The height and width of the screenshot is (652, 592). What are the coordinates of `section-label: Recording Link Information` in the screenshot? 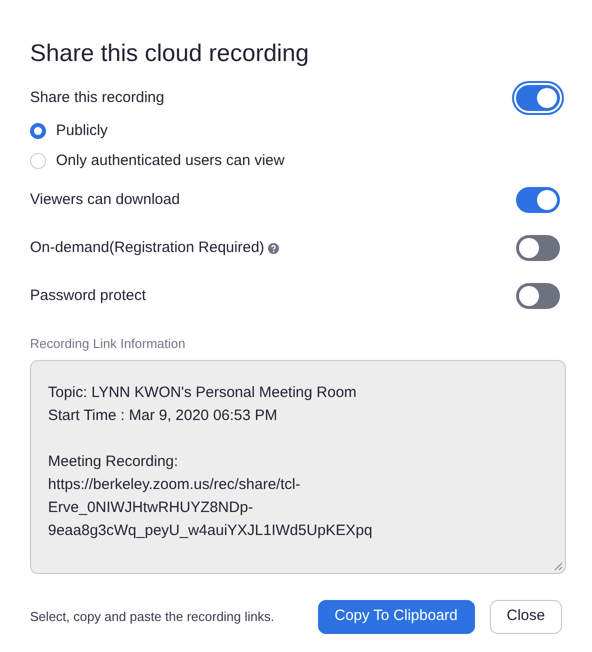 It's located at (108, 344).